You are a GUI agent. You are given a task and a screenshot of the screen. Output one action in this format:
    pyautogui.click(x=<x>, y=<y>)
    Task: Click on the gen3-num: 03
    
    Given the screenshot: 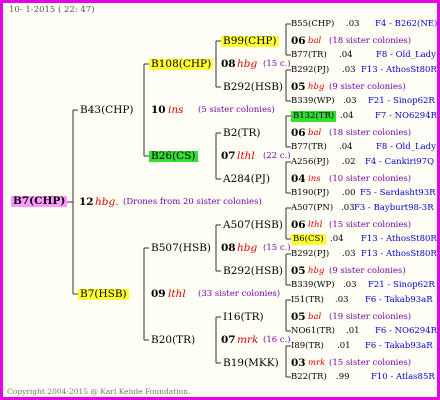 What is the action you would take?
    pyautogui.click(x=298, y=363)
    